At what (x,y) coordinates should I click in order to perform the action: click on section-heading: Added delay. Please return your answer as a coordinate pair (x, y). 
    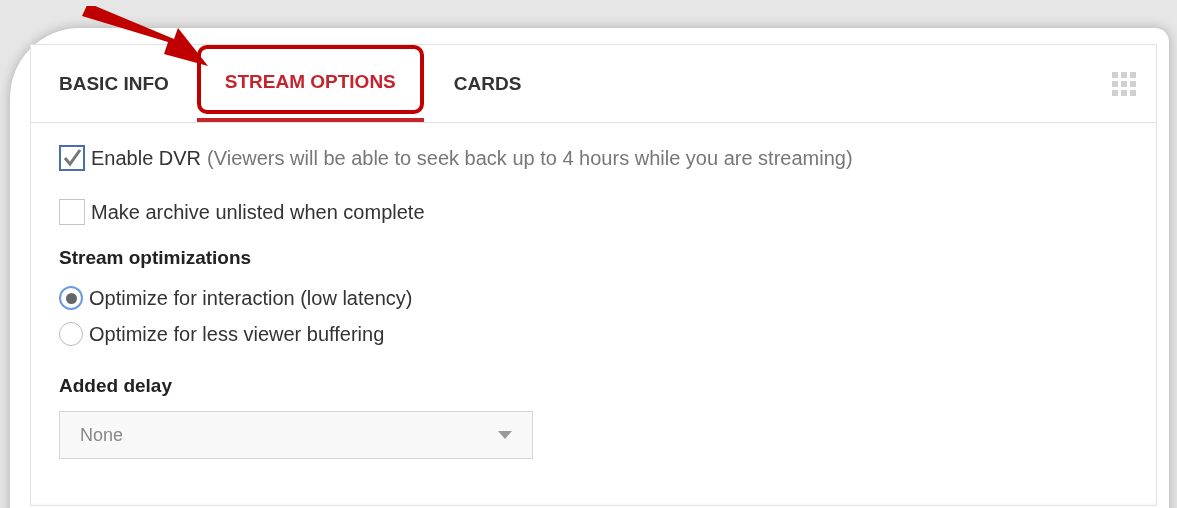
    Looking at the image, I should click on (116, 386).